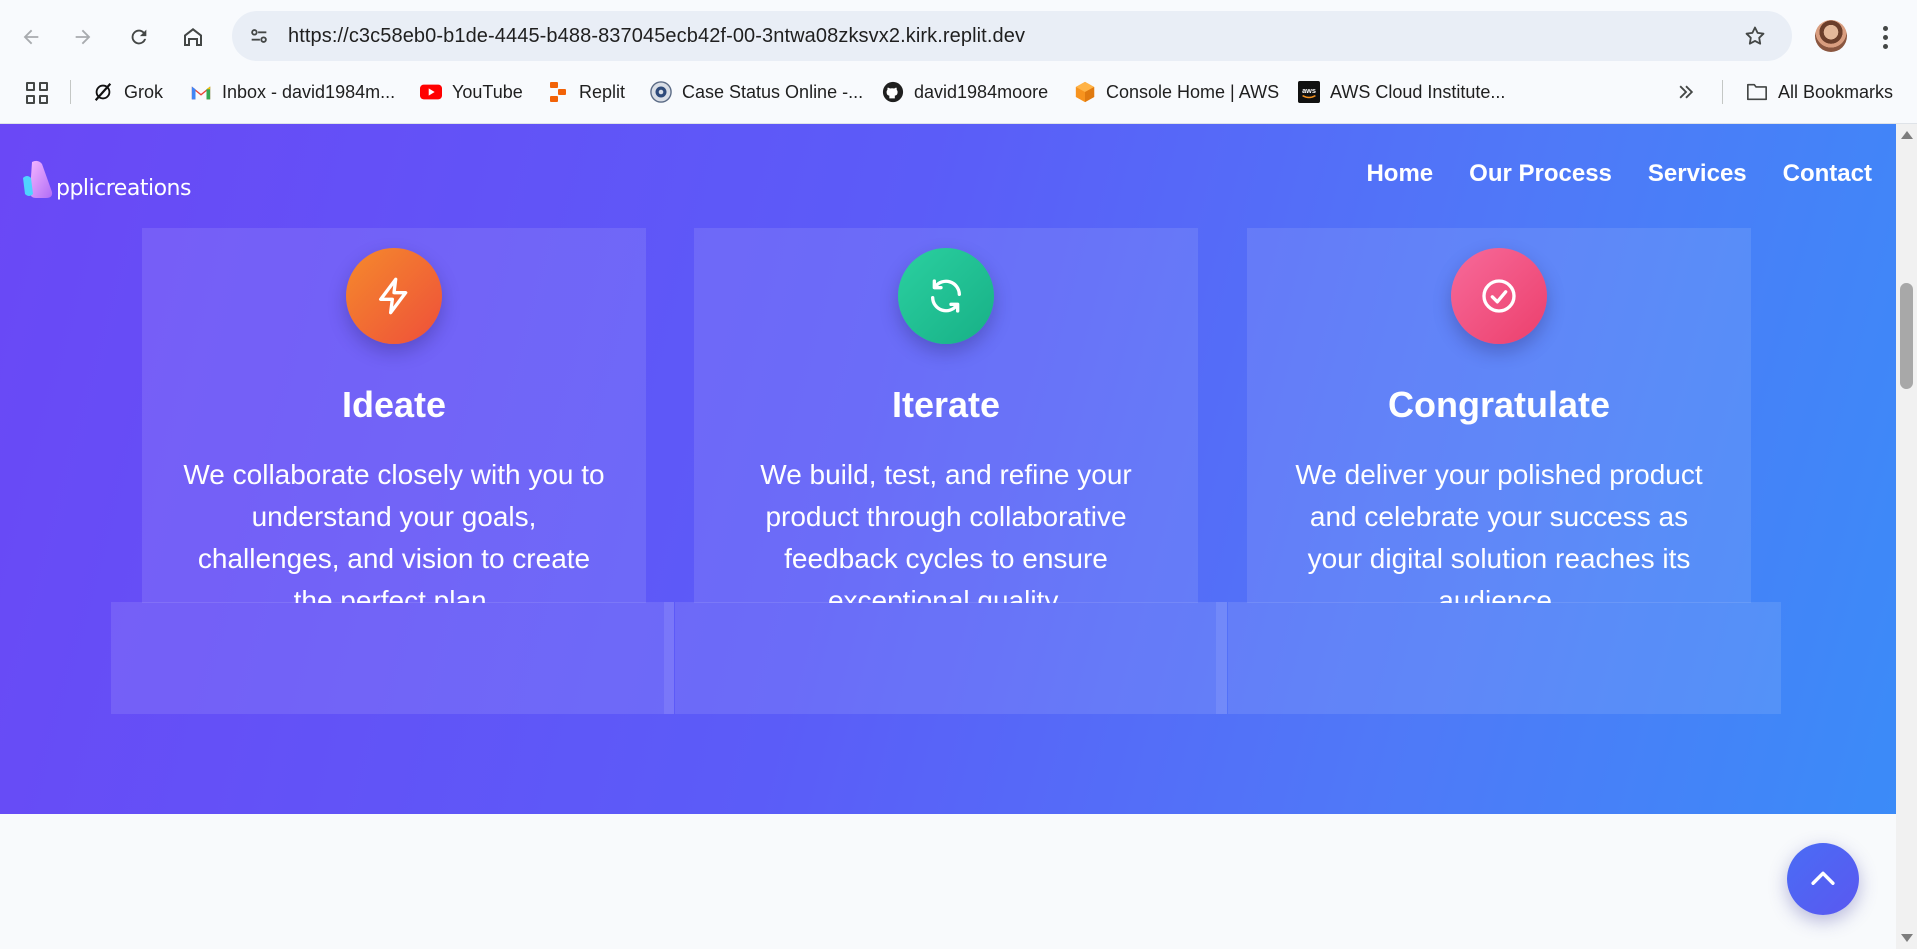 Image resolution: width=1917 pixels, height=949 pixels. Describe the element at coordinates (1498, 404) in the screenshot. I see `card-title: Congratulate` at that location.